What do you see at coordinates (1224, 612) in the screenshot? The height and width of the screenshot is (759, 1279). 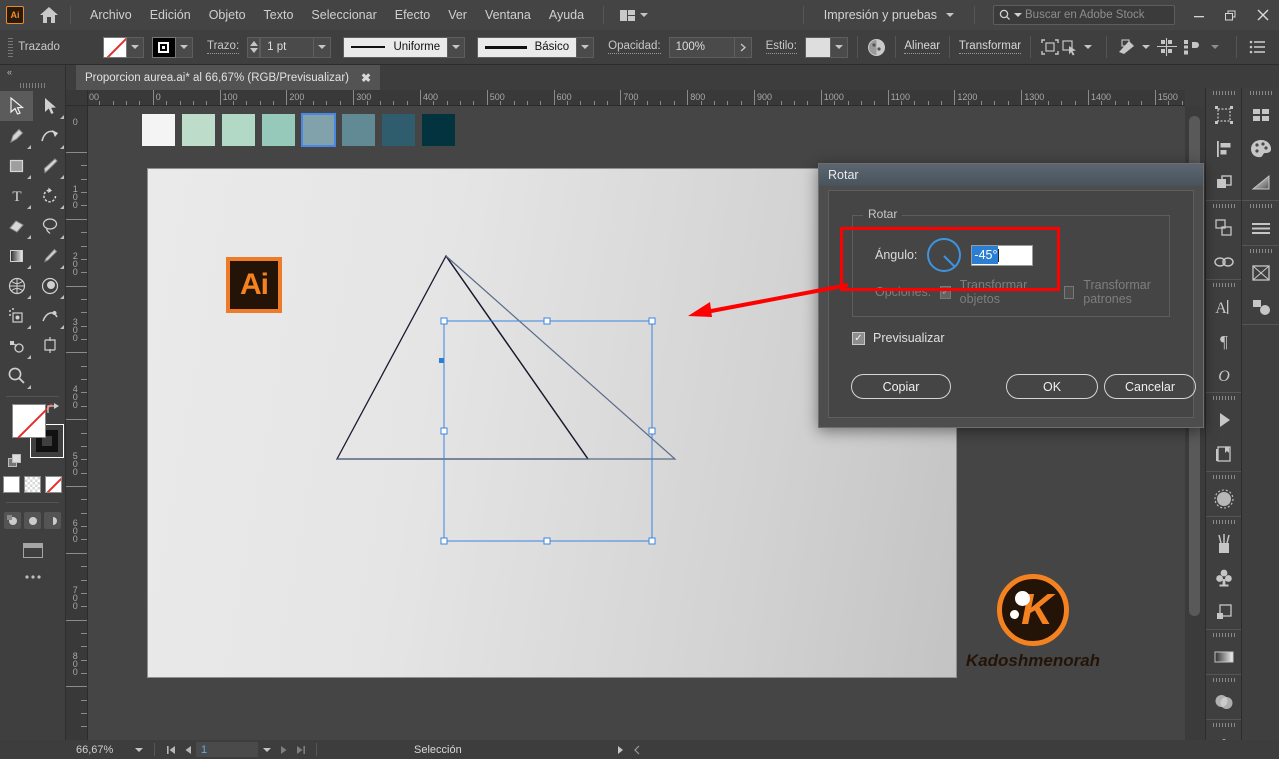 I see `panel-layers-small-icon` at bounding box center [1224, 612].